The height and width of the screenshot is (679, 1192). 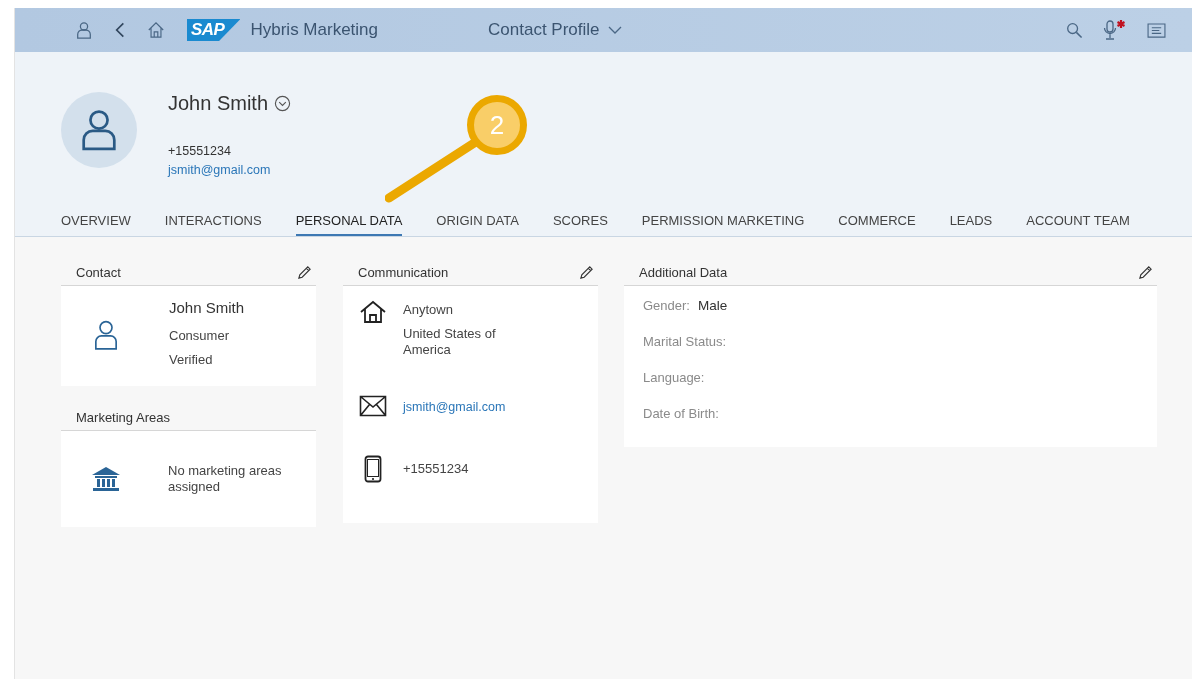 What do you see at coordinates (1078, 224) in the screenshot?
I see `tab: ACCOUNT TEAM` at bounding box center [1078, 224].